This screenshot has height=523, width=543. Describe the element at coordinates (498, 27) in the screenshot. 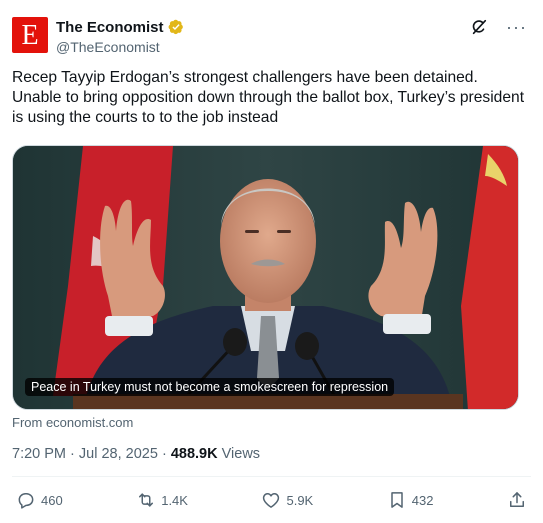

I see `header-actions: ···` at that location.